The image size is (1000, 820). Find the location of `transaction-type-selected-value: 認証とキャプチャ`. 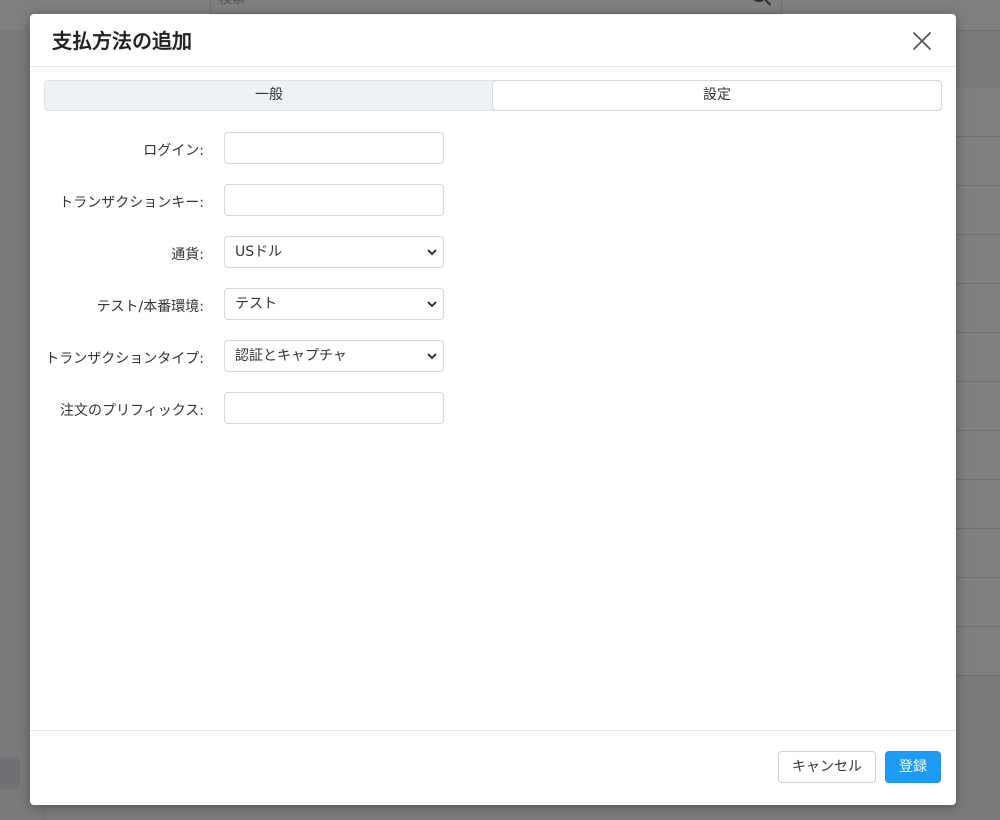

transaction-type-selected-value: 認証とキャプチャ is located at coordinates (291, 356).